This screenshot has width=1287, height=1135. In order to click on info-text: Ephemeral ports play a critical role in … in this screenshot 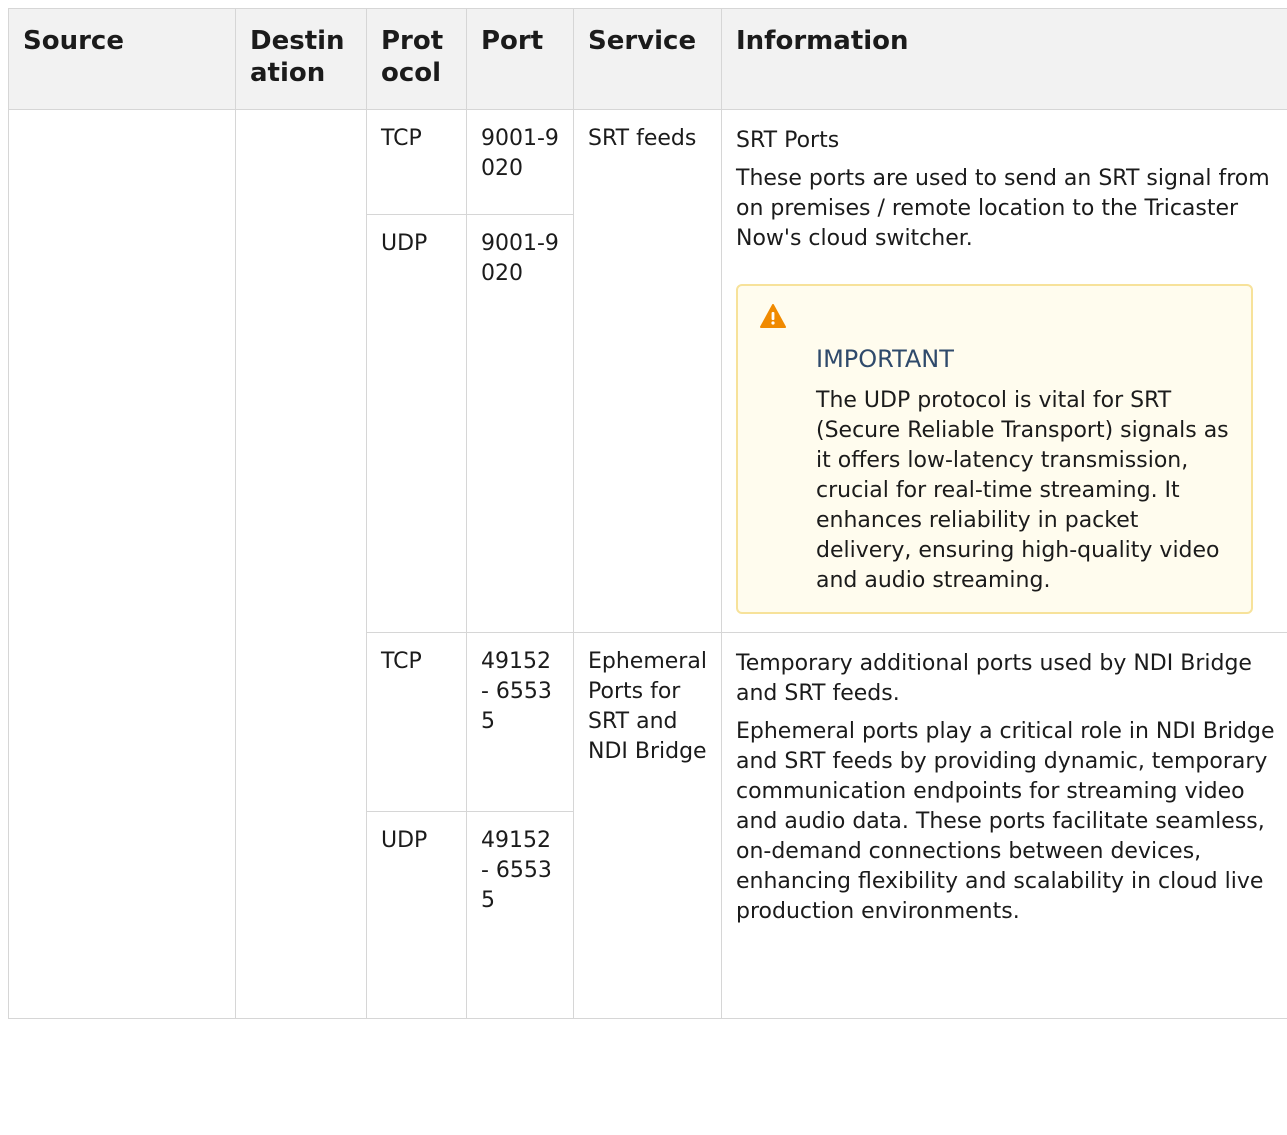, I will do `click(1005, 821)`.